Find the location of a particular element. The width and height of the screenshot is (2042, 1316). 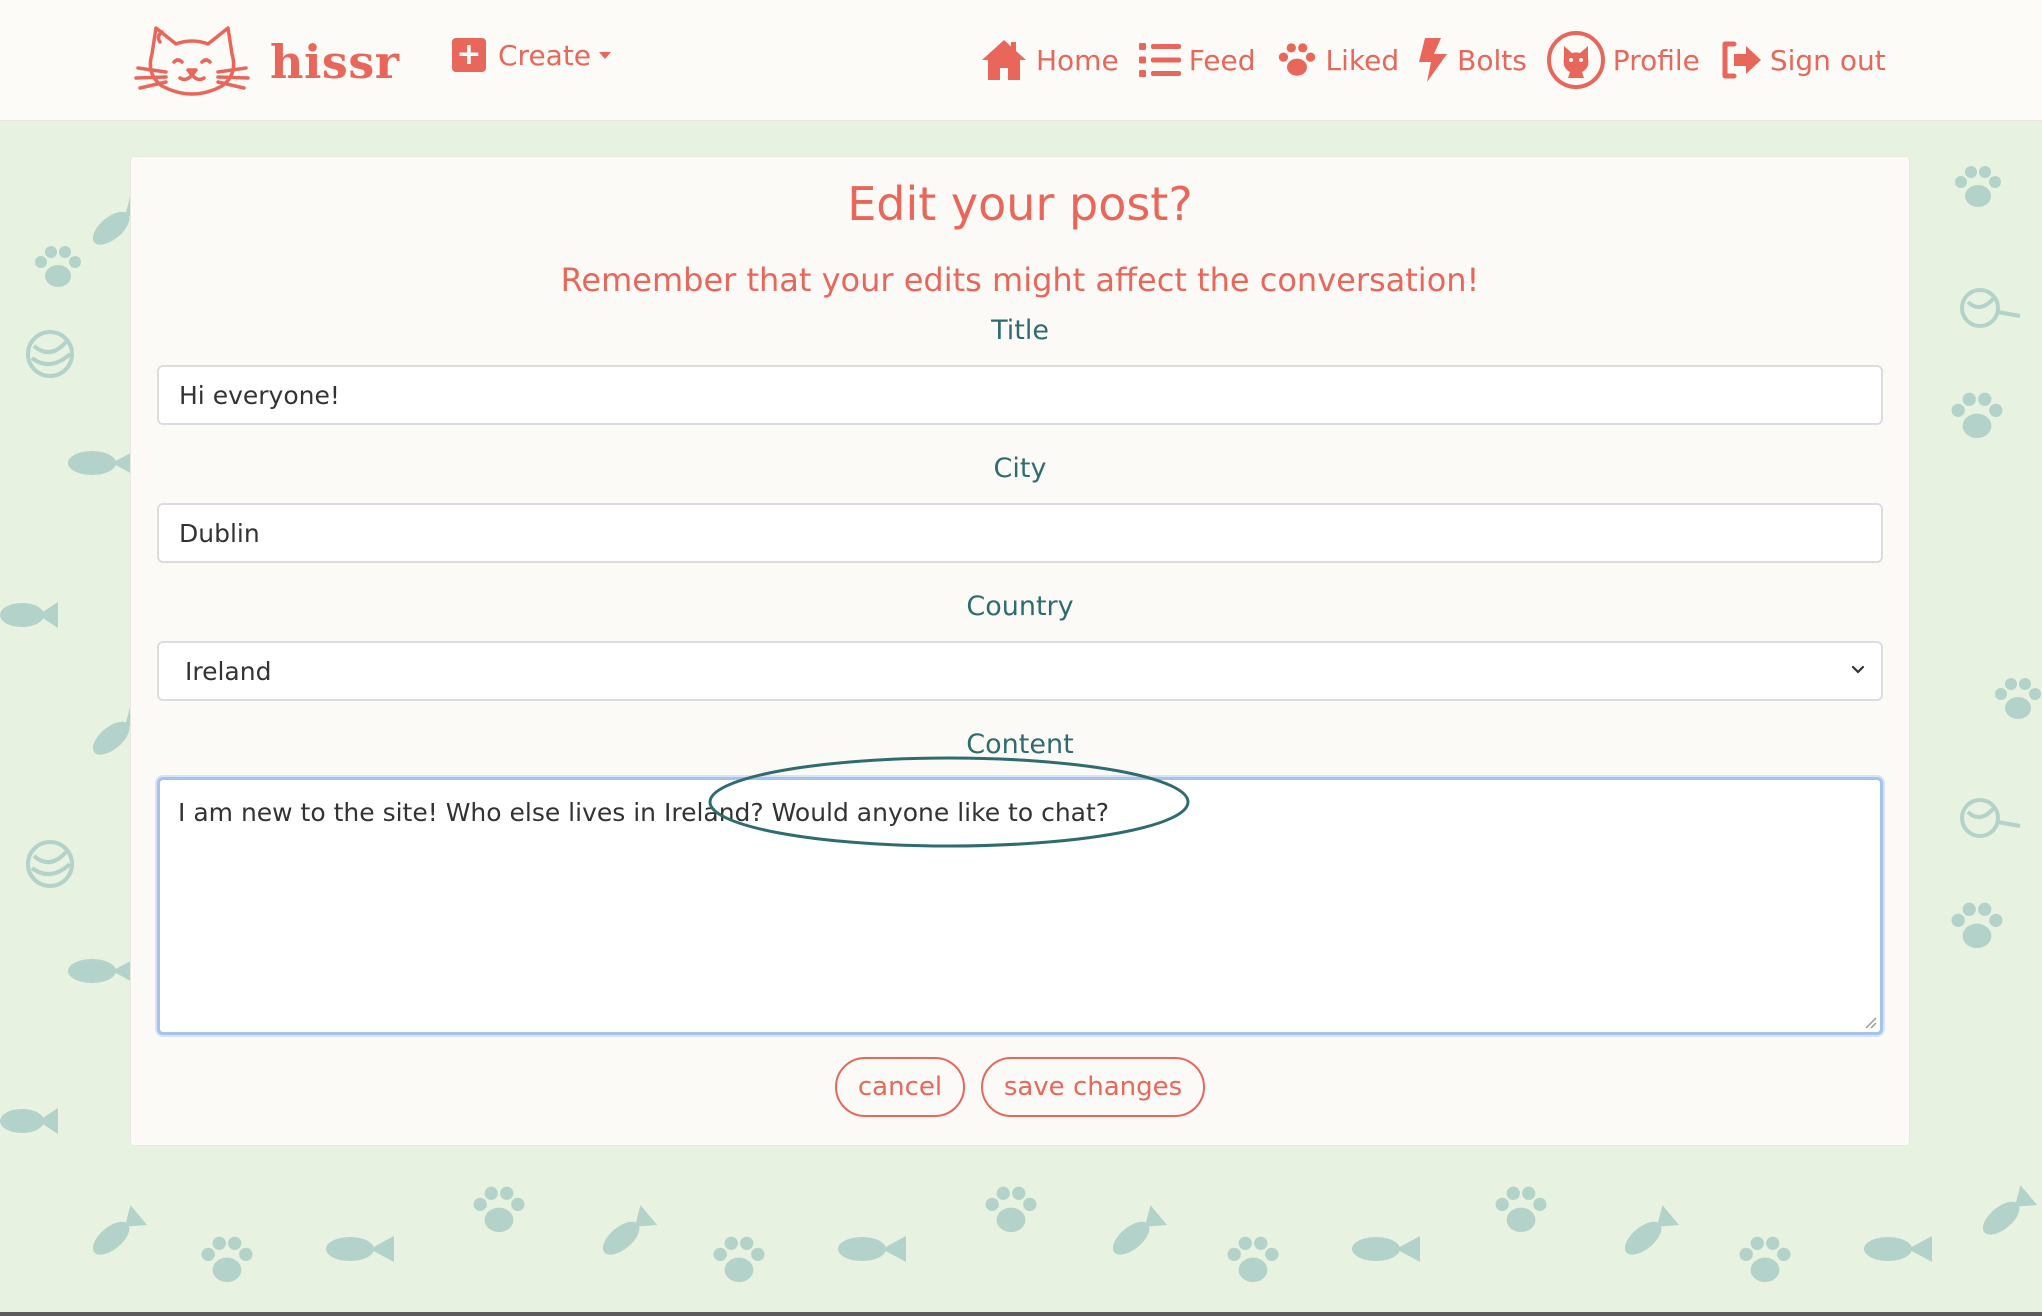

nav-sign-out: Sign out is located at coordinates (1803, 60).